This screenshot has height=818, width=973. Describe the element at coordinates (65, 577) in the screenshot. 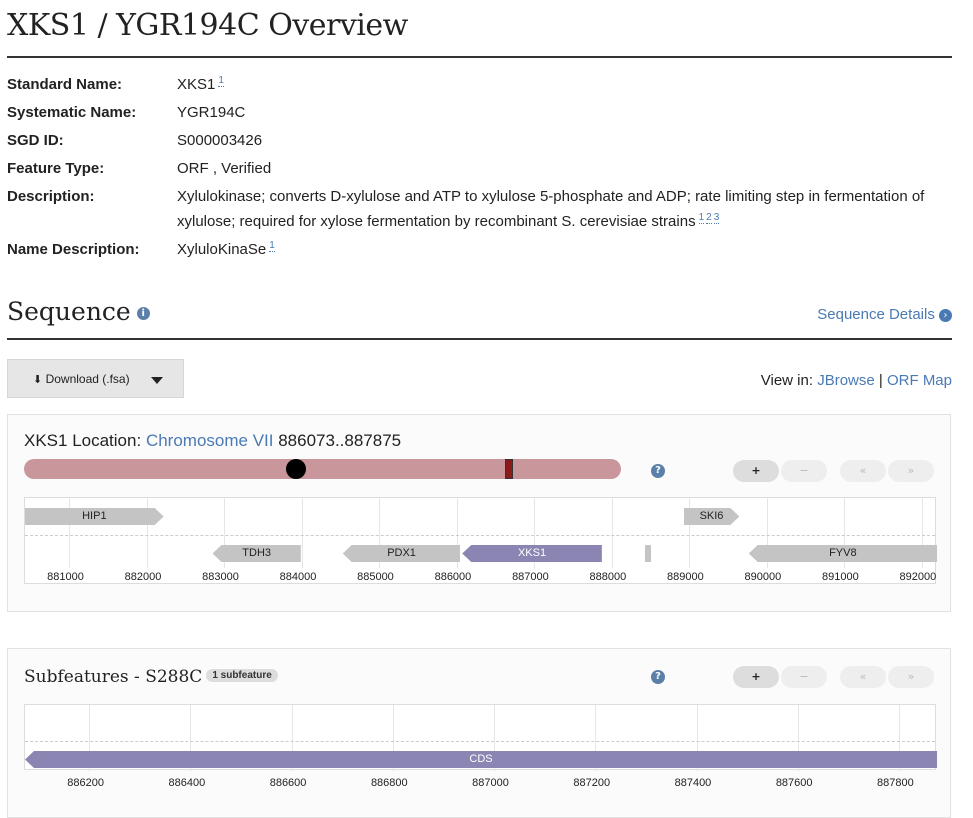

I see `axis-tick-label: 881000` at that location.